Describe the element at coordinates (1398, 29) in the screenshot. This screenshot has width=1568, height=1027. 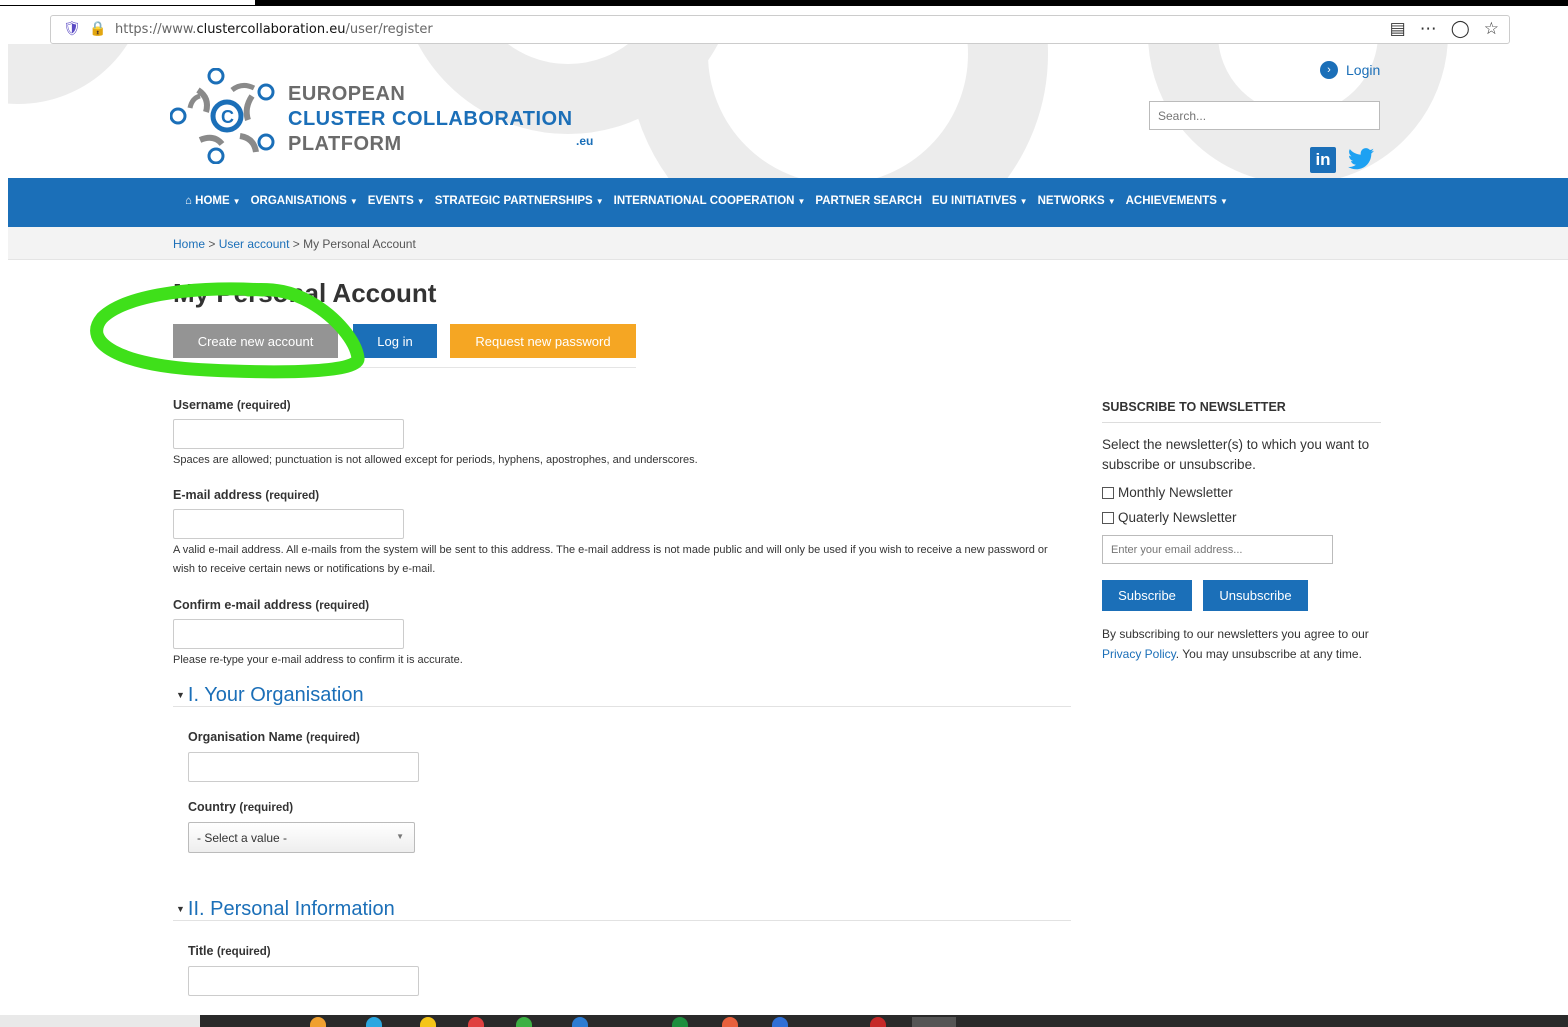
I see `reader-view-icon: ▤` at that location.